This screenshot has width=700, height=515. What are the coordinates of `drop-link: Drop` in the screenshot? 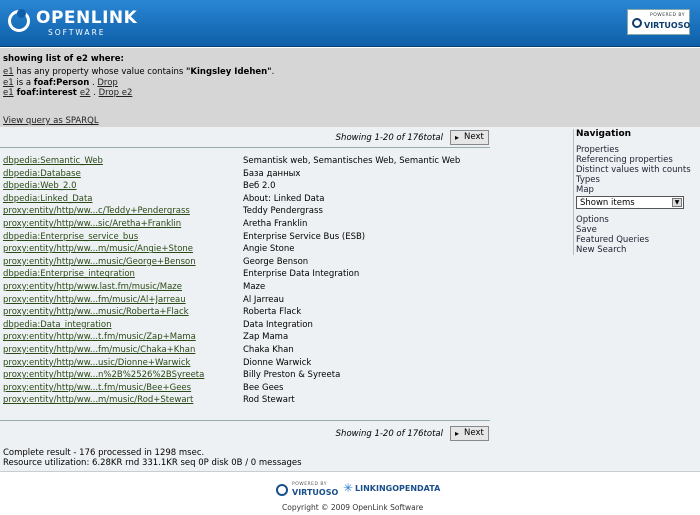 It's located at (107, 83).